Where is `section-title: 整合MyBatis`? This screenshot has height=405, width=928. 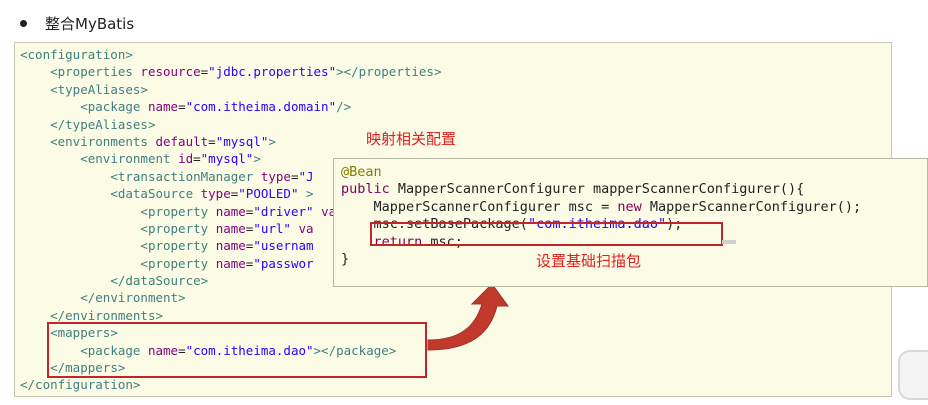 section-title: 整合MyBatis is located at coordinates (90, 23).